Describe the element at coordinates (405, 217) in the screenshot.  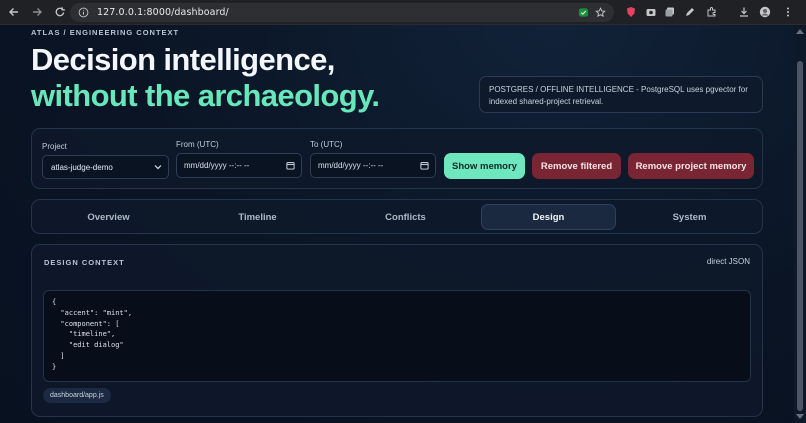
I see `tab-conflicts: Conflicts` at that location.